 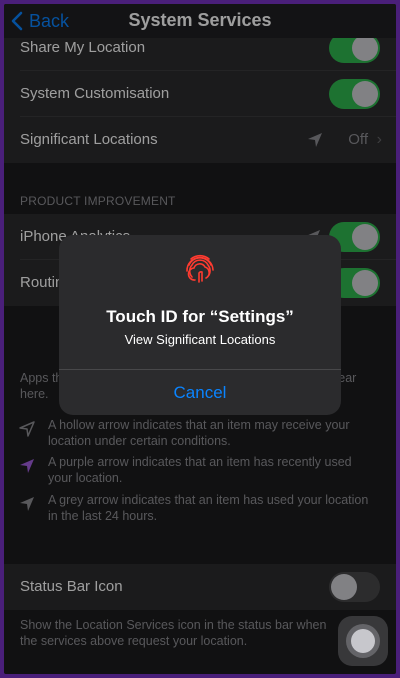 I want to click on assistive-touch-button, so click(x=363, y=641).